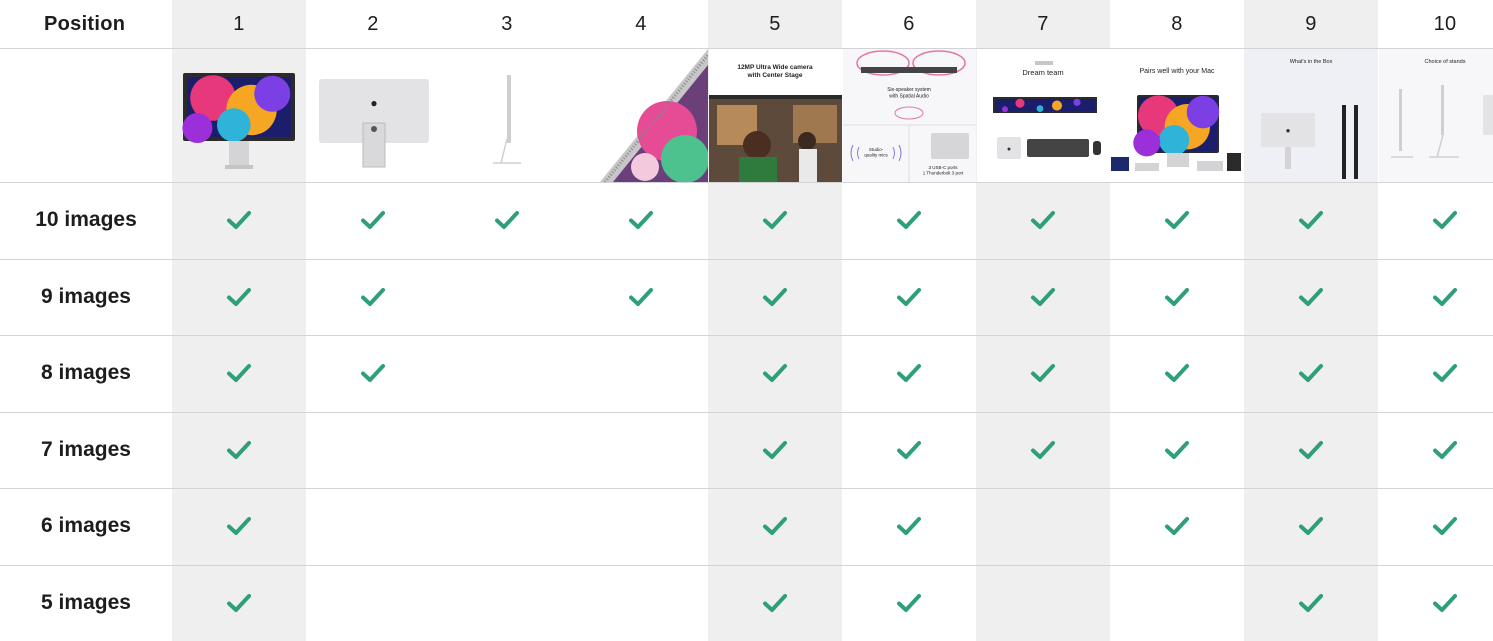 This screenshot has height=641, width=1493. What do you see at coordinates (373, 23) in the screenshot?
I see `column-header-2: 2` at bounding box center [373, 23].